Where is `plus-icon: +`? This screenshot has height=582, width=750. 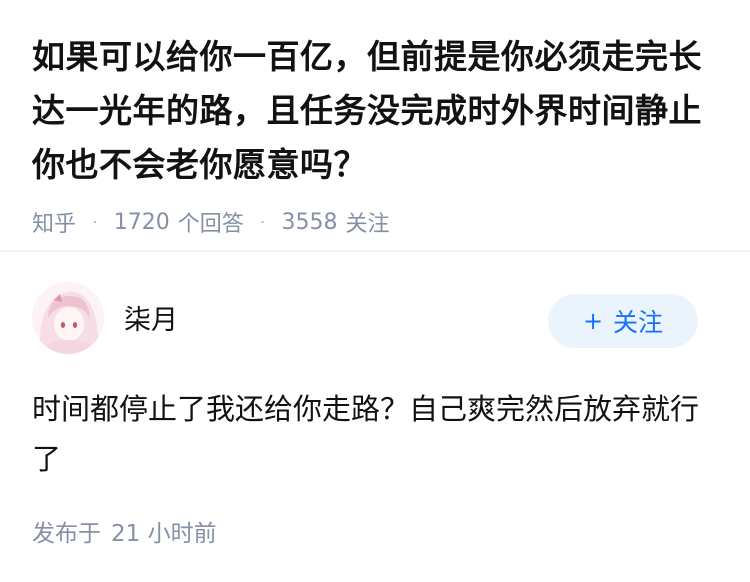
plus-icon: + is located at coordinates (593, 321).